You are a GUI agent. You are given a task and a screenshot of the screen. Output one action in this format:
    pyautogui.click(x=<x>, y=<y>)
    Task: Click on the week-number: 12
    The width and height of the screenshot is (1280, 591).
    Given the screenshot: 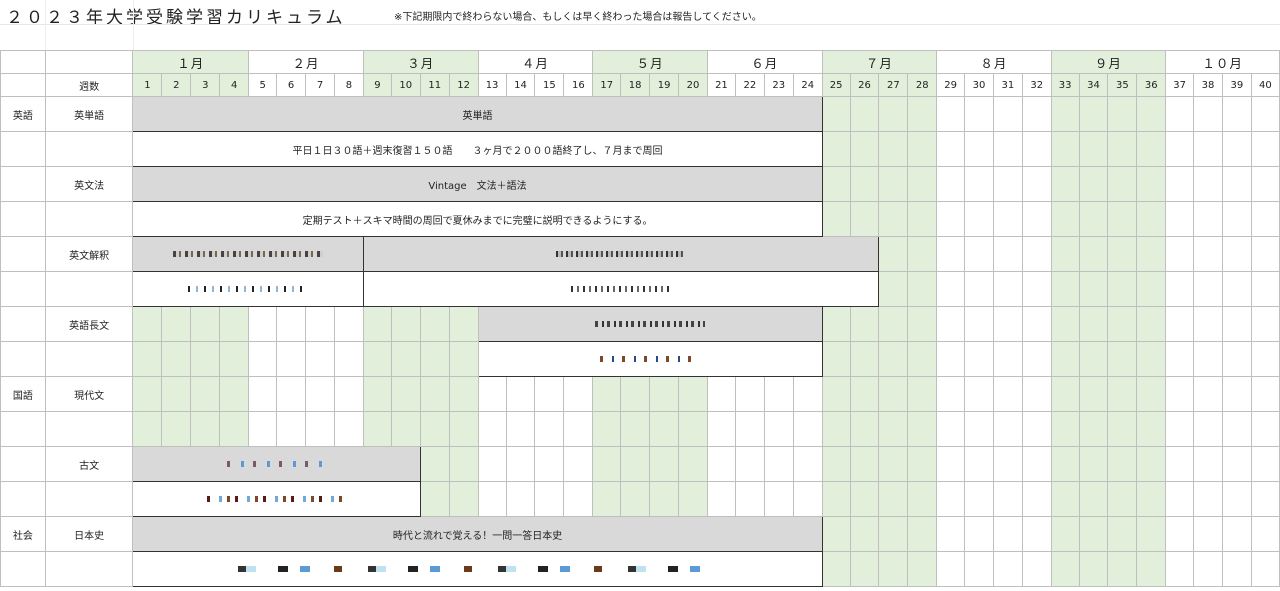 What is the action you would take?
    pyautogui.click(x=463, y=85)
    